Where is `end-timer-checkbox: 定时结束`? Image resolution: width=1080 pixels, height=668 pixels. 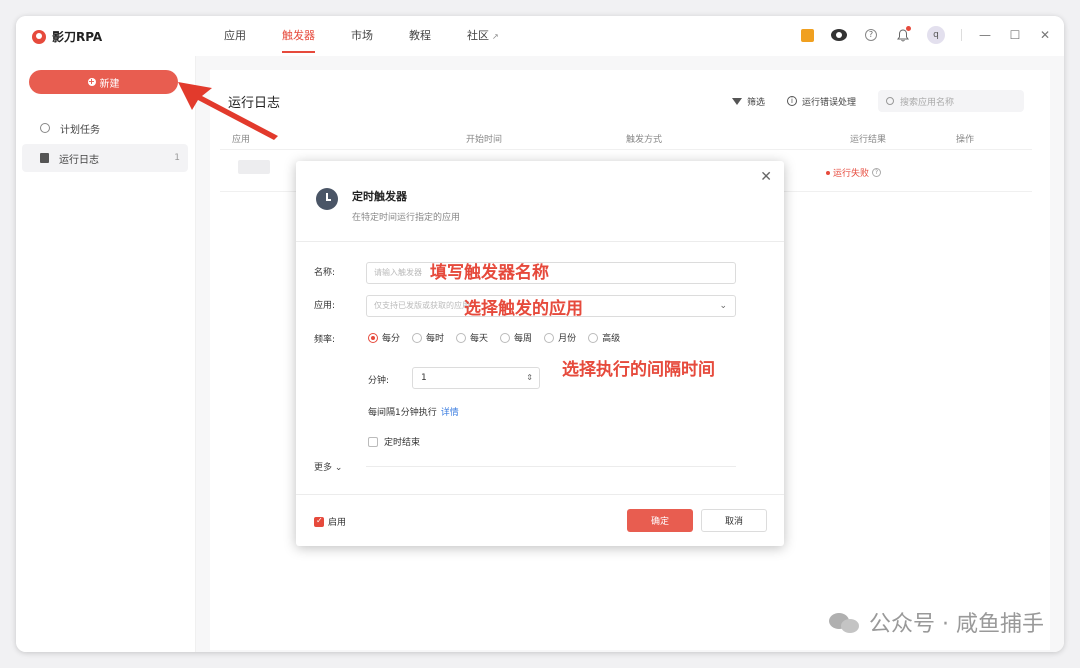 end-timer-checkbox: 定时结束 is located at coordinates (394, 441).